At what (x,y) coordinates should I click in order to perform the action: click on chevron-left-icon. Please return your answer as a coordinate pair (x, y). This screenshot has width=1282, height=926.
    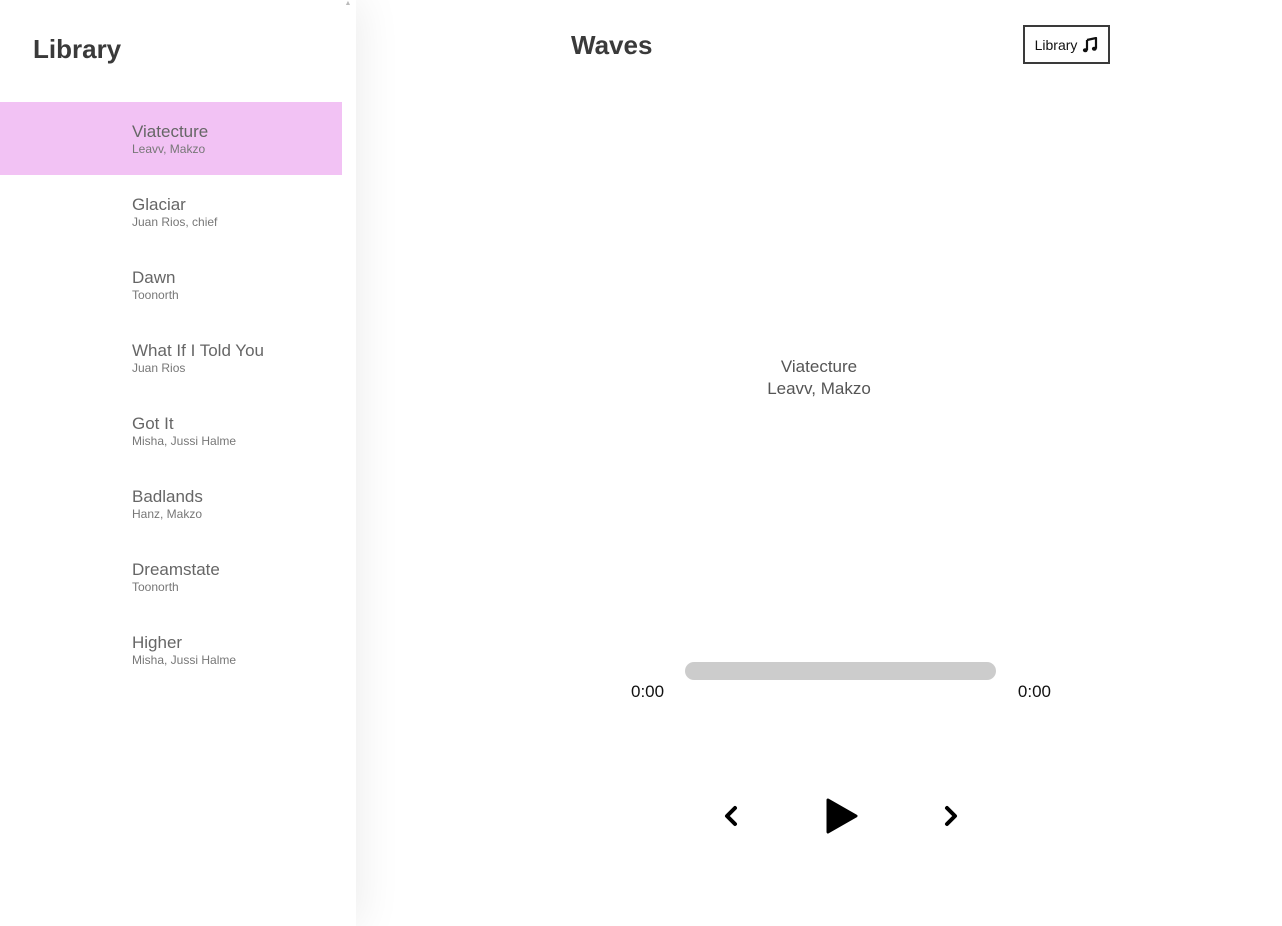
    Looking at the image, I should click on (732, 816).